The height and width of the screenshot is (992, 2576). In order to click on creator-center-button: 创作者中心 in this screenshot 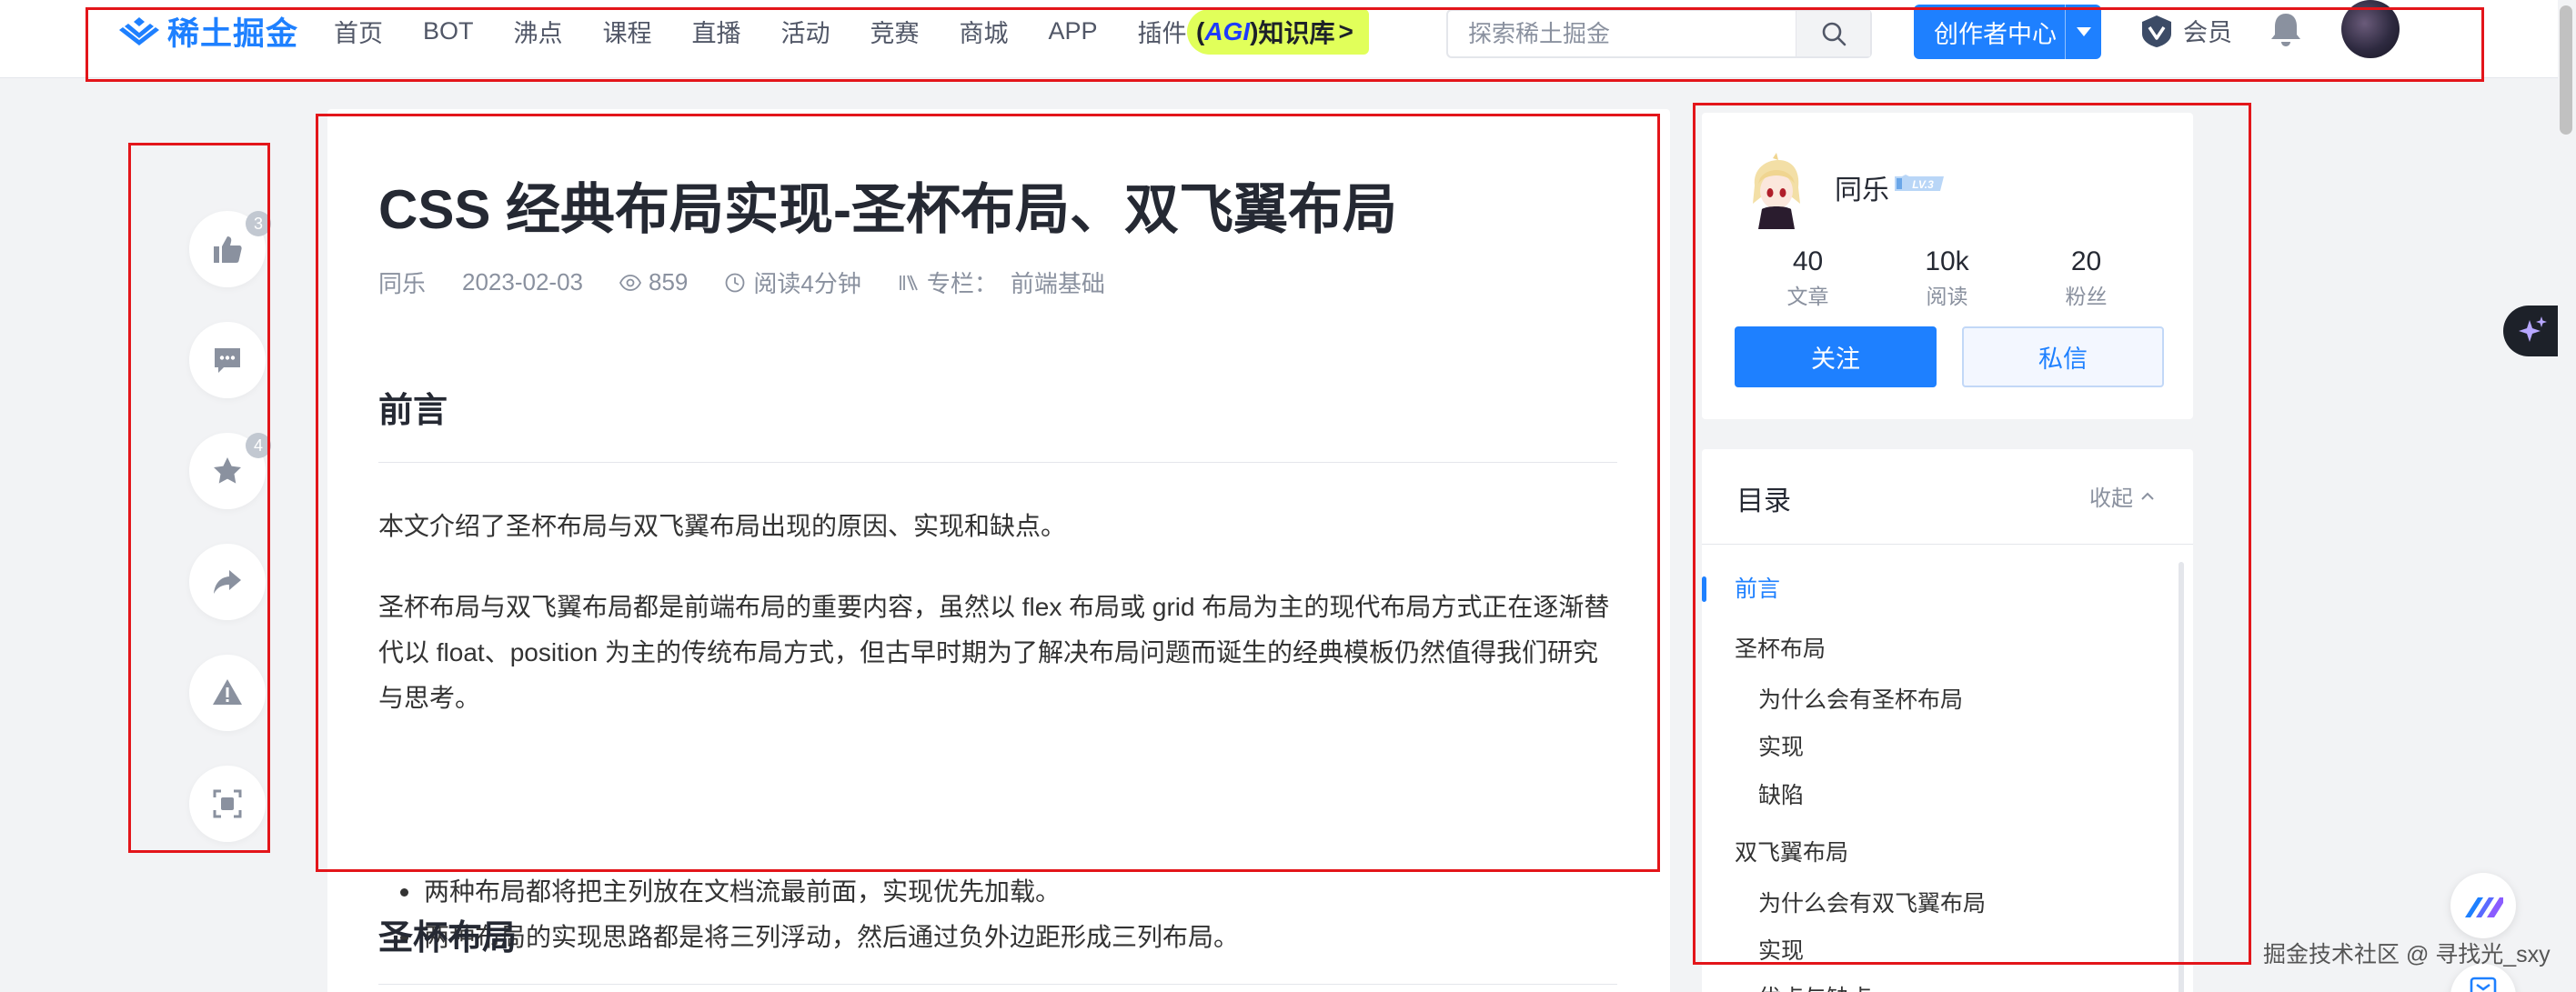, I will do `click(2007, 32)`.